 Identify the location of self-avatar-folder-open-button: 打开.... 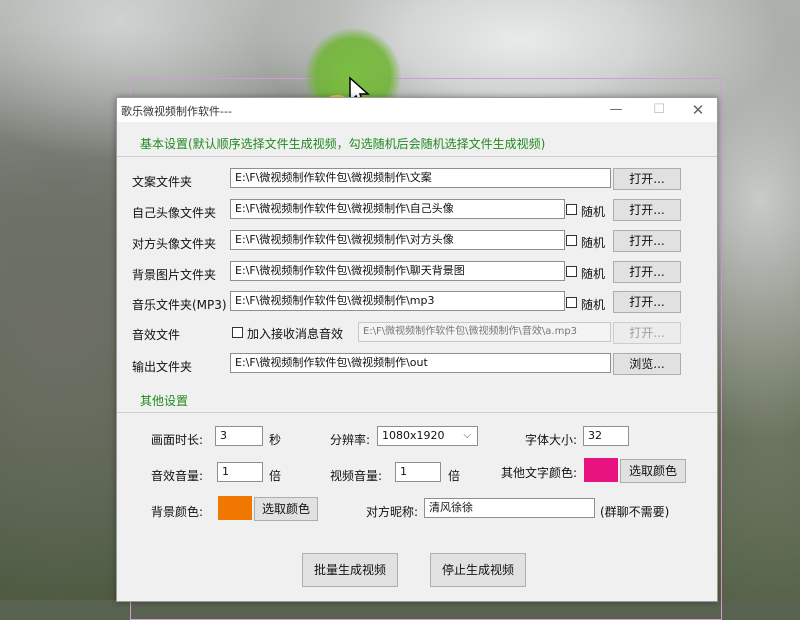
(647, 210).